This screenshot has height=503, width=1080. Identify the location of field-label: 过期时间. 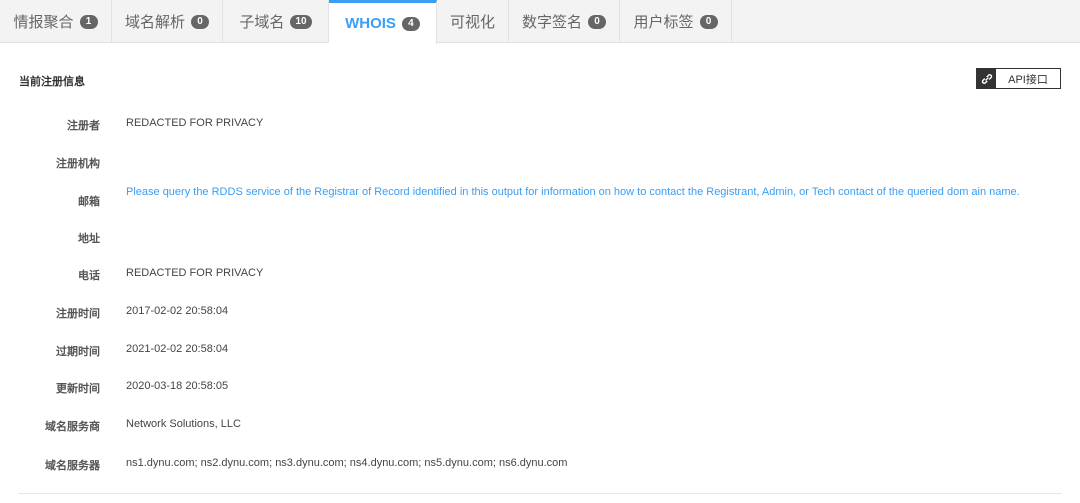
(78, 352).